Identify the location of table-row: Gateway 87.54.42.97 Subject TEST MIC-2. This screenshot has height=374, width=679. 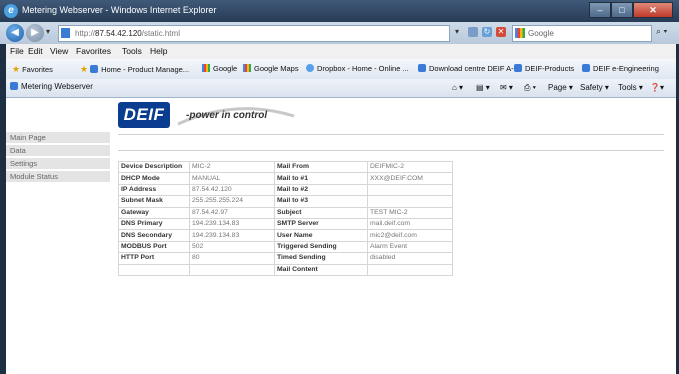
(285, 212).